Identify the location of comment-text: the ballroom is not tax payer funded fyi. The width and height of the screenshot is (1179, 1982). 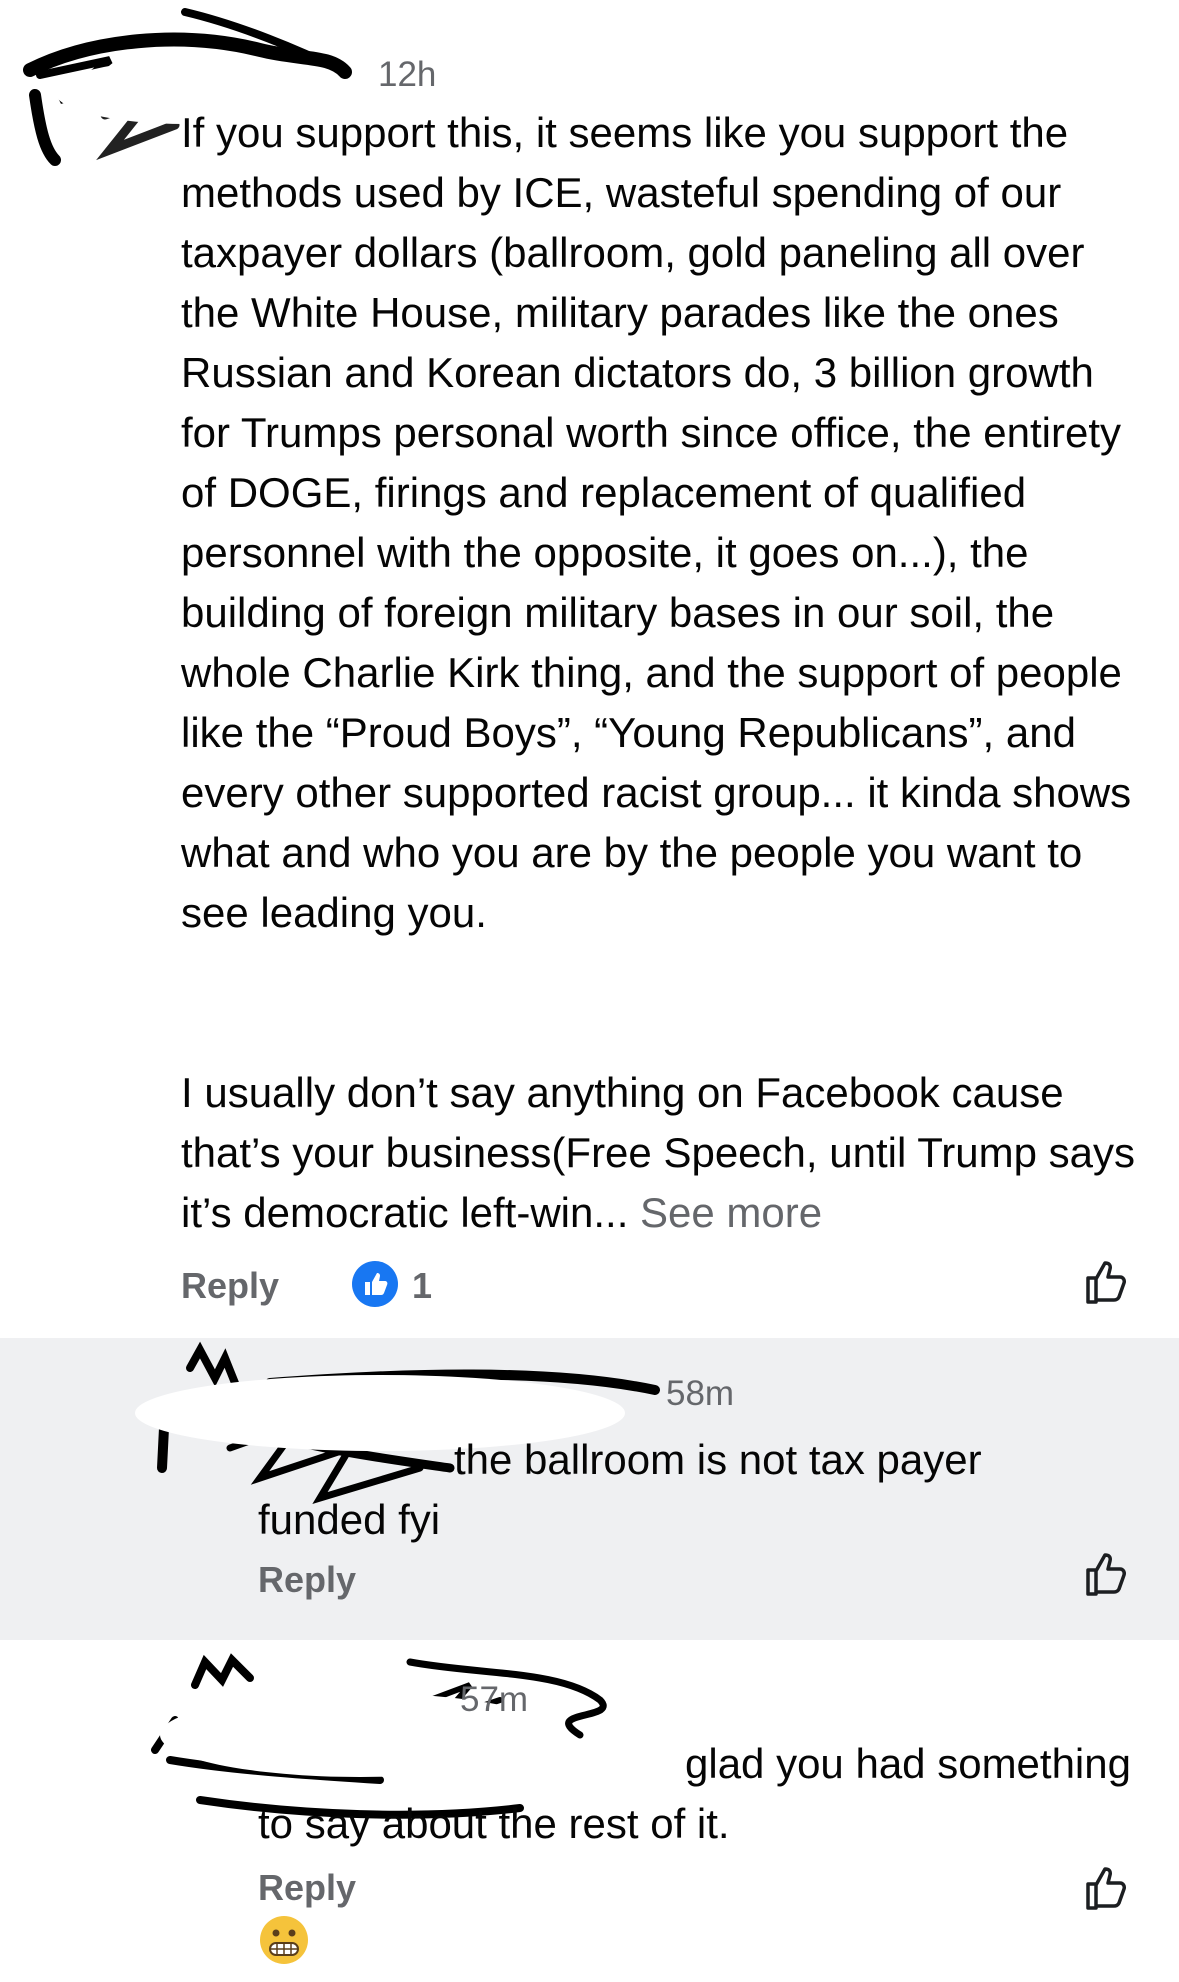
(620, 1489).